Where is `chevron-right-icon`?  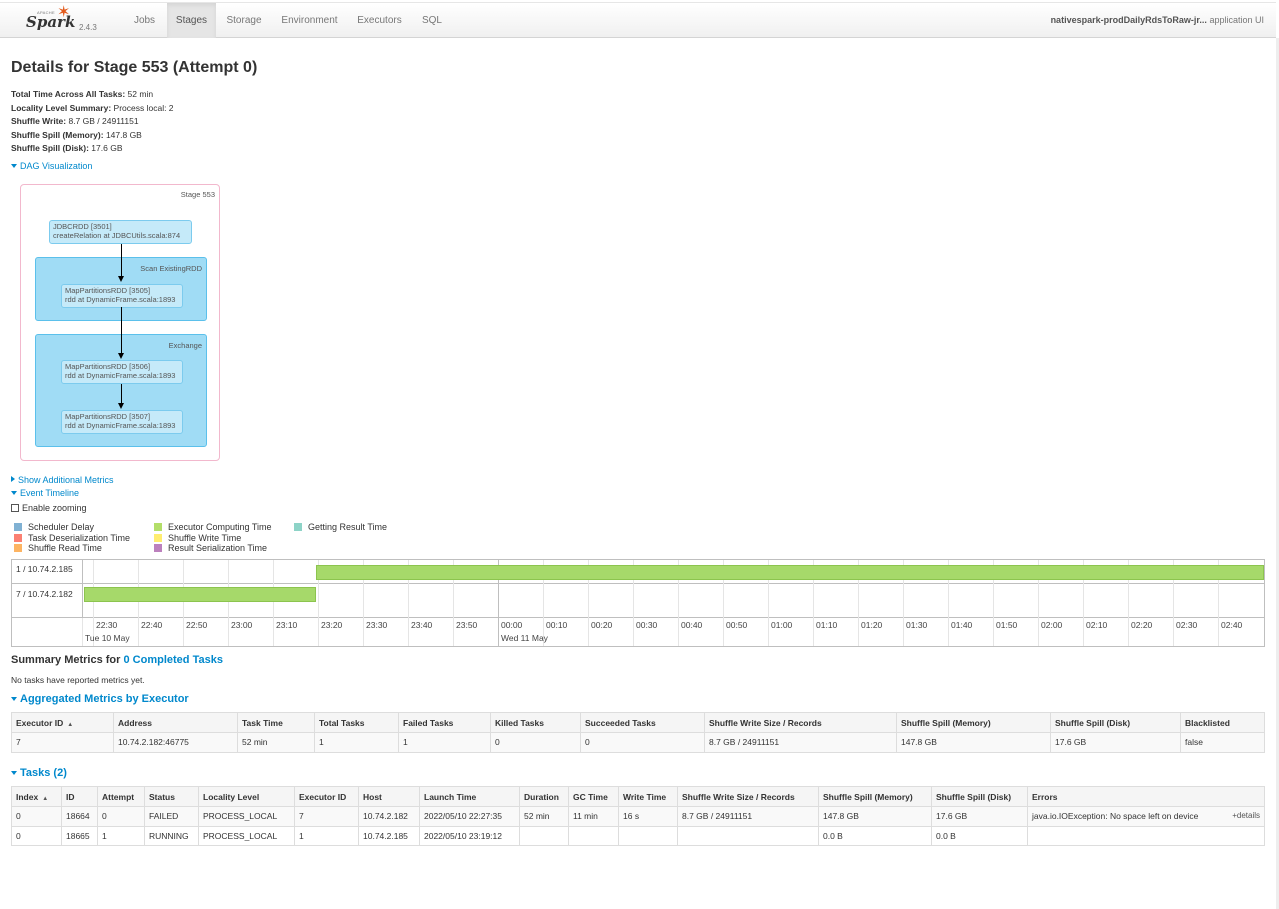 chevron-right-icon is located at coordinates (13, 479).